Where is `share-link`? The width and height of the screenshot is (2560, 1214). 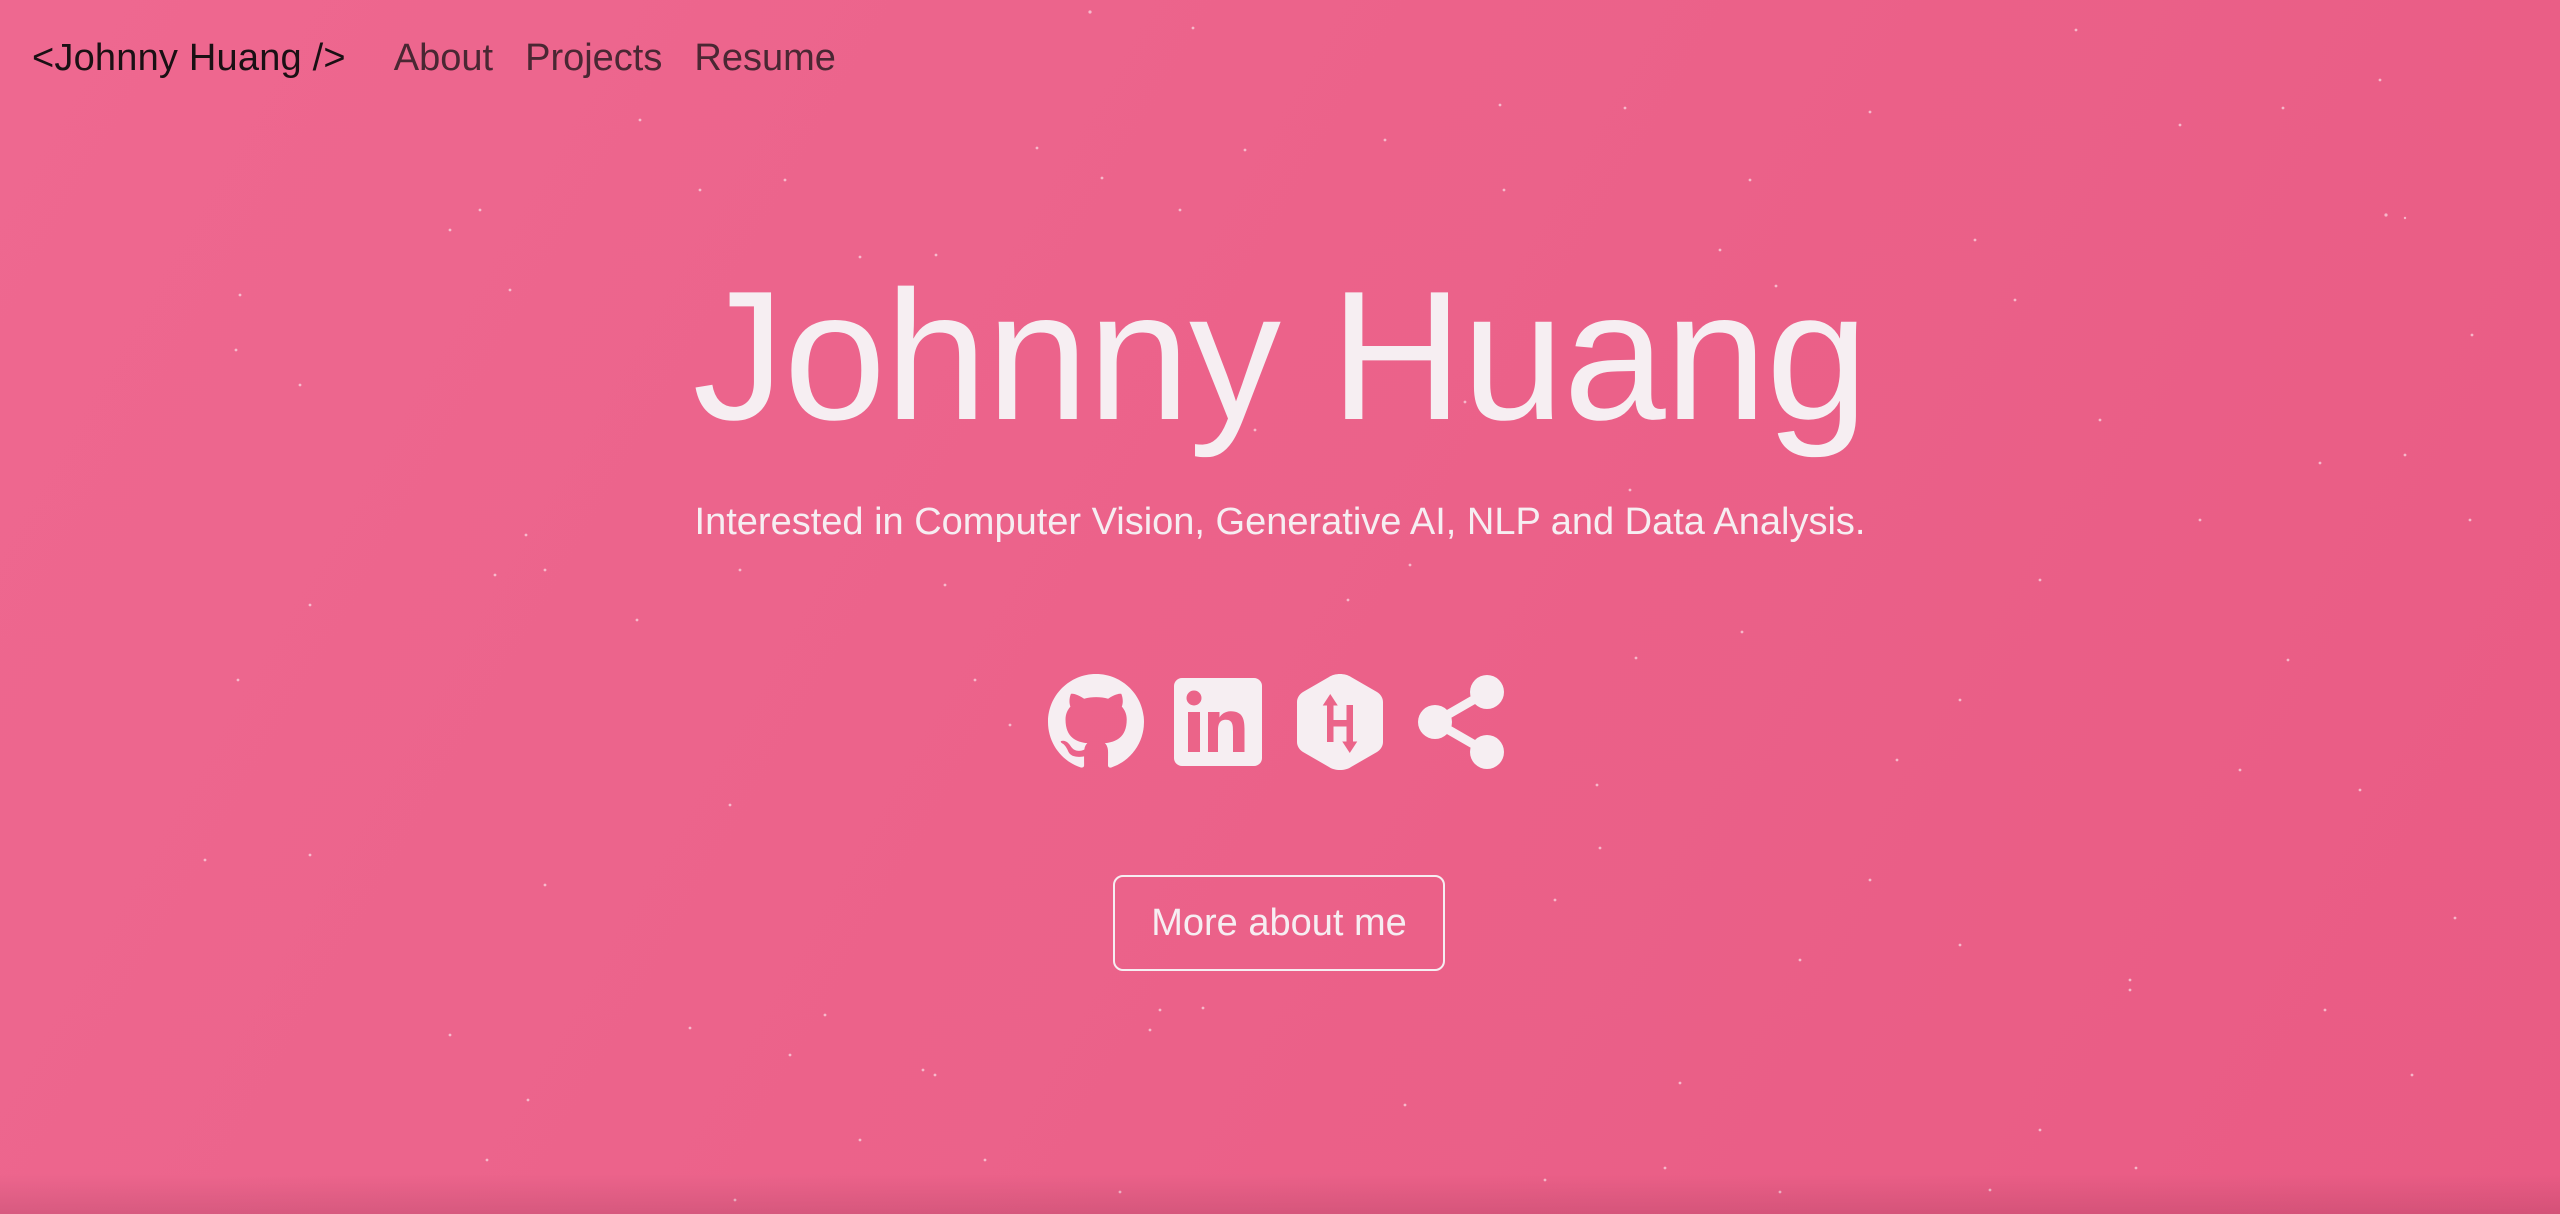 share-link is located at coordinates (1462, 722).